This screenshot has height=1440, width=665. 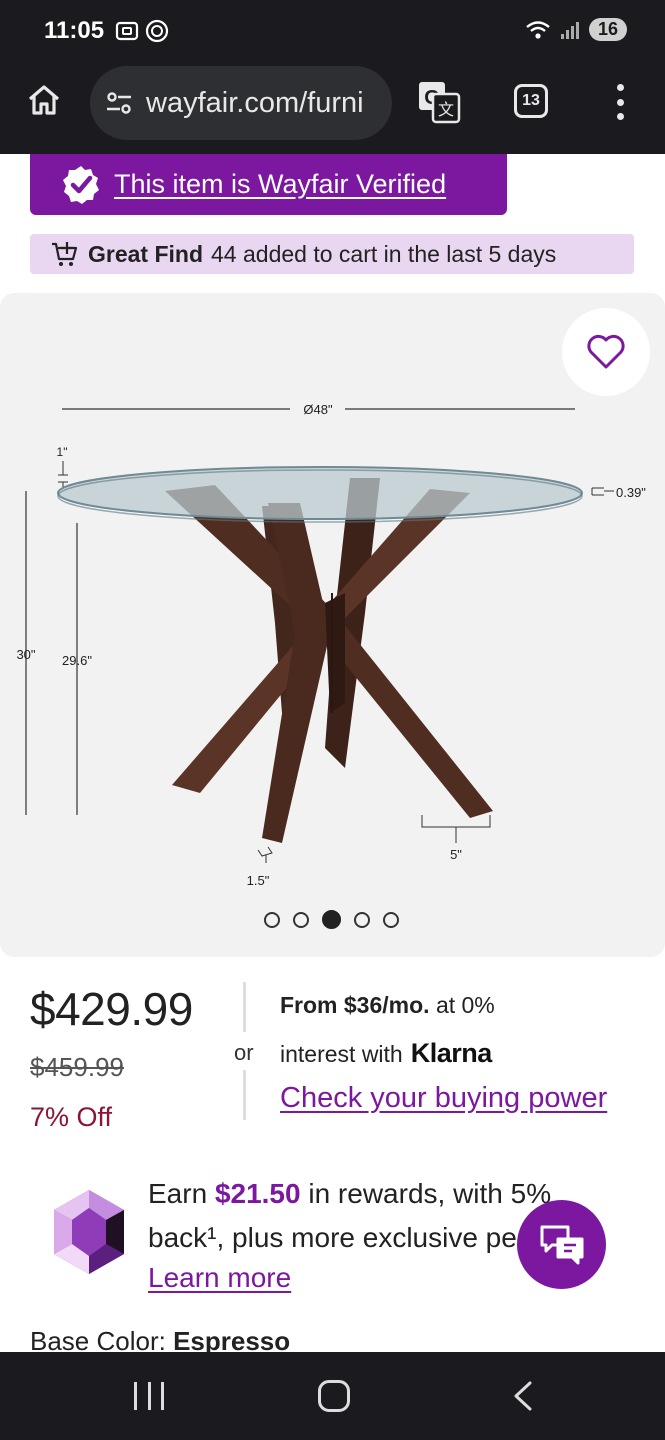 I want to click on buying-power-link: Check your buying power, so click(x=443, y=1098).